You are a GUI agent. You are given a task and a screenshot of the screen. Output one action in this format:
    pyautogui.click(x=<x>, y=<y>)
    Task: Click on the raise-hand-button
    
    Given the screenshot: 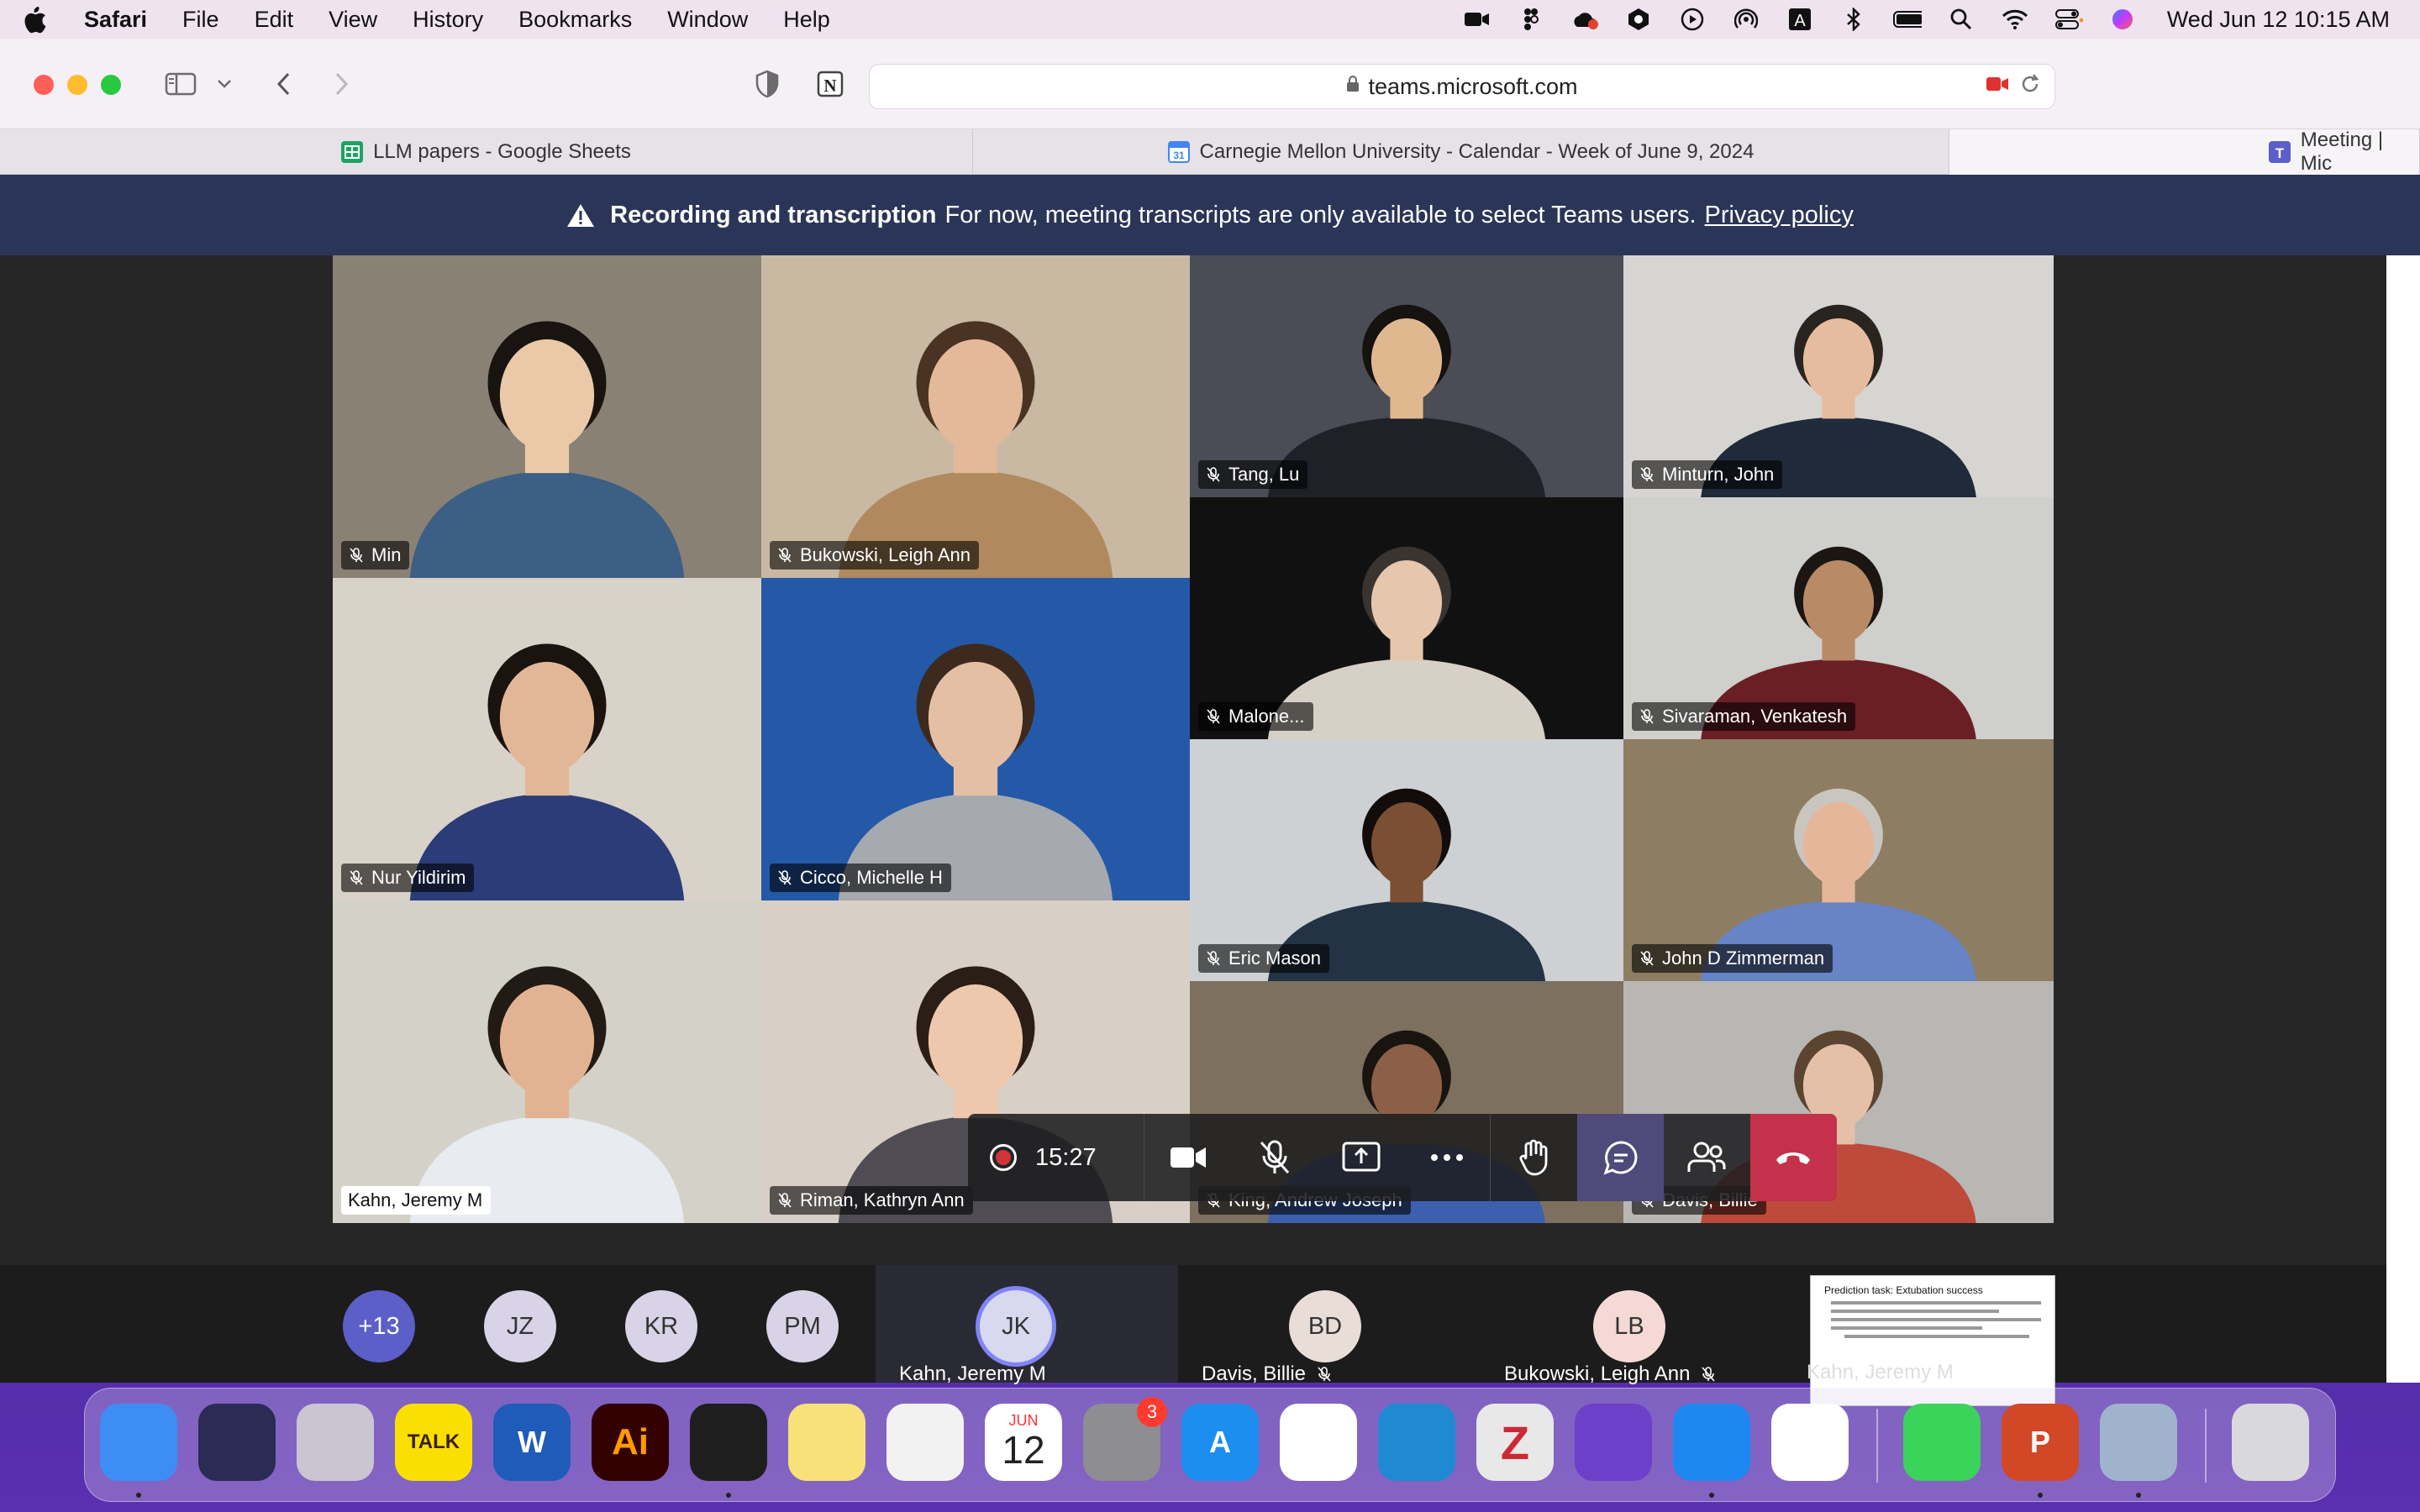 What is the action you would take?
    pyautogui.click(x=1534, y=1157)
    